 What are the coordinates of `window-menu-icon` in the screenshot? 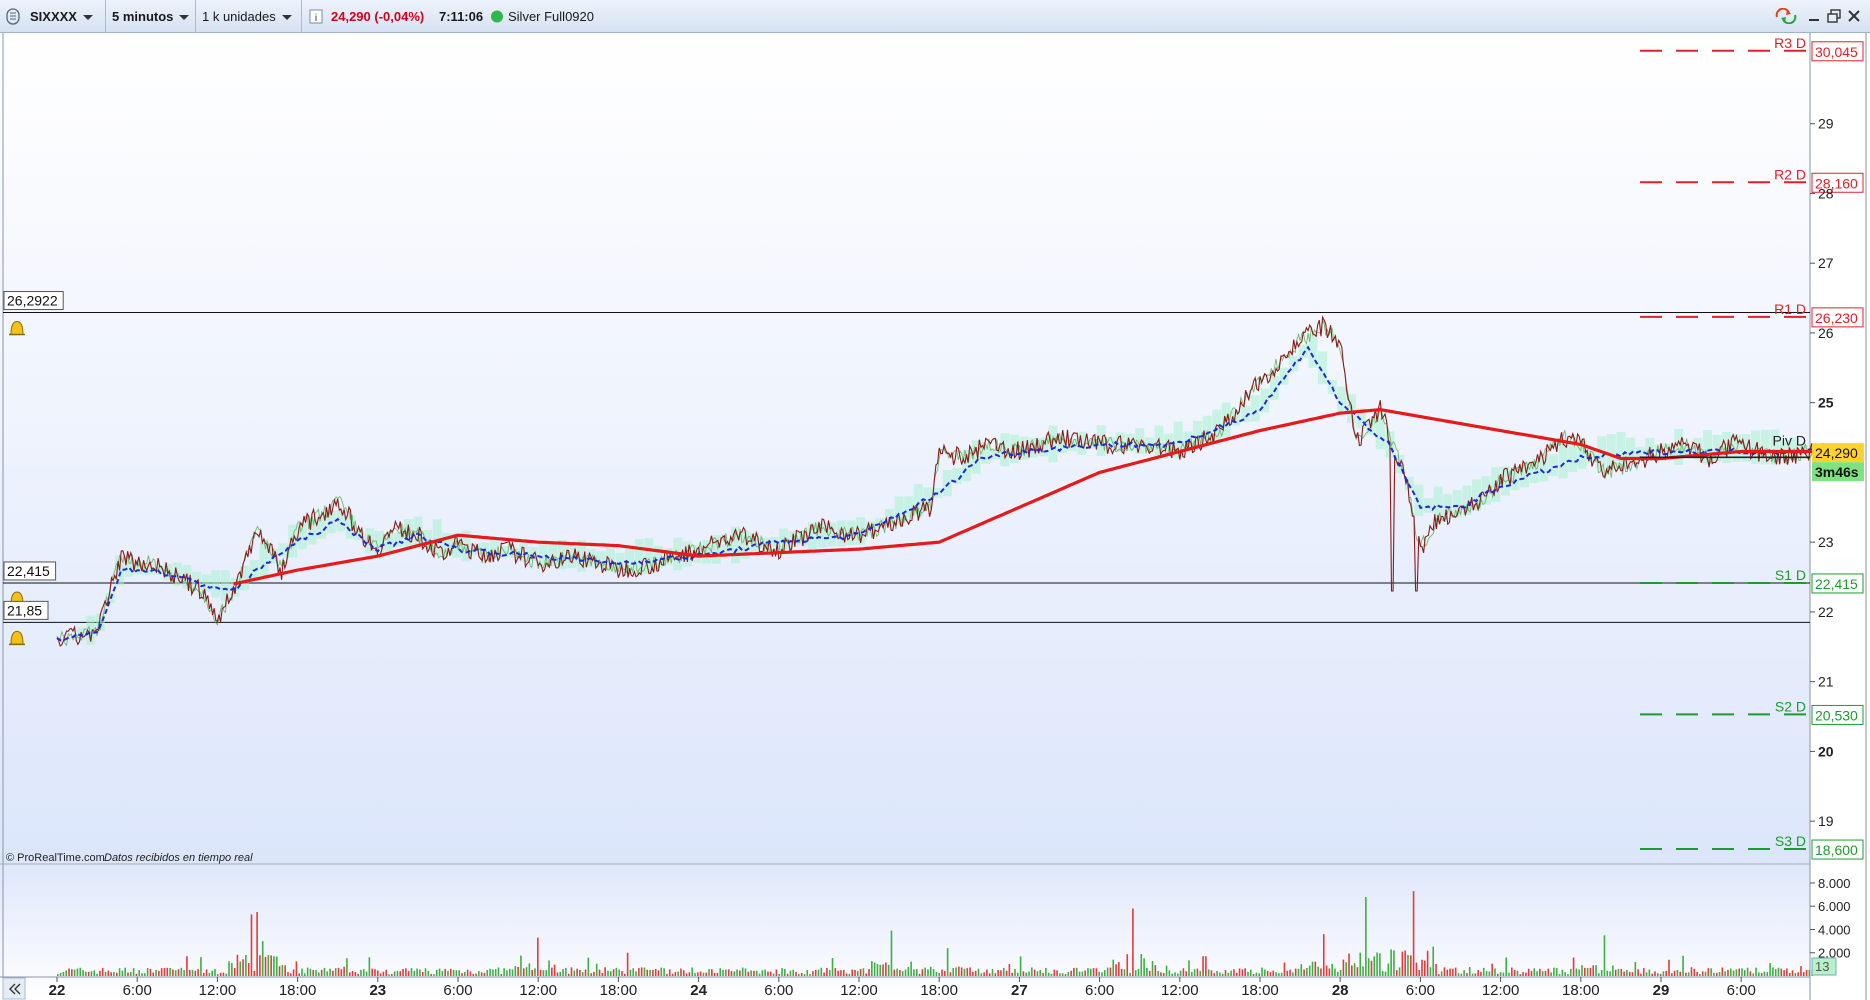 It's located at (13, 16).